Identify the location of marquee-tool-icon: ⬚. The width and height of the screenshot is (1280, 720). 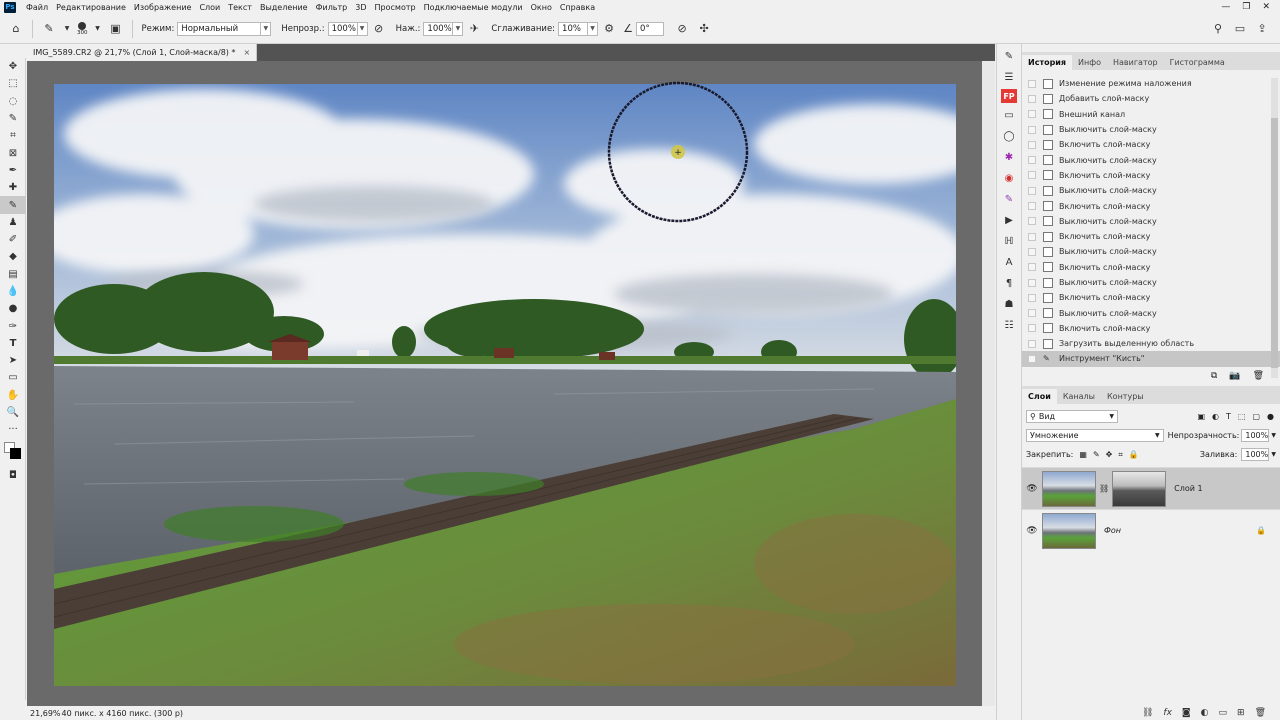
(13, 83).